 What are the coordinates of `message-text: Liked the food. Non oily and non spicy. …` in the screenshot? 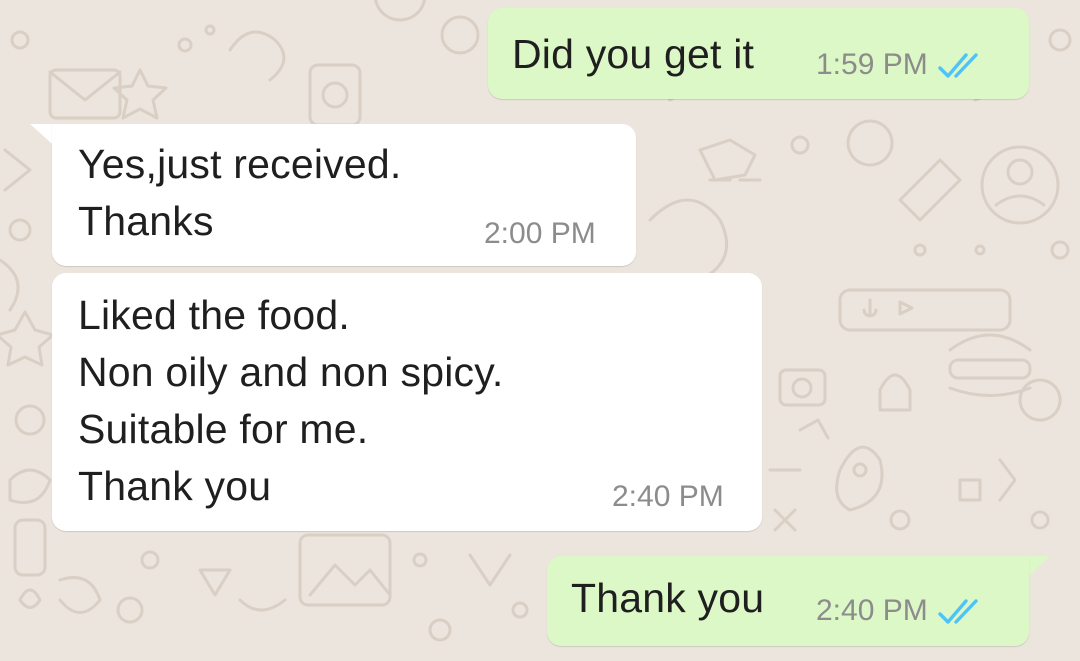 It's located at (291, 400).